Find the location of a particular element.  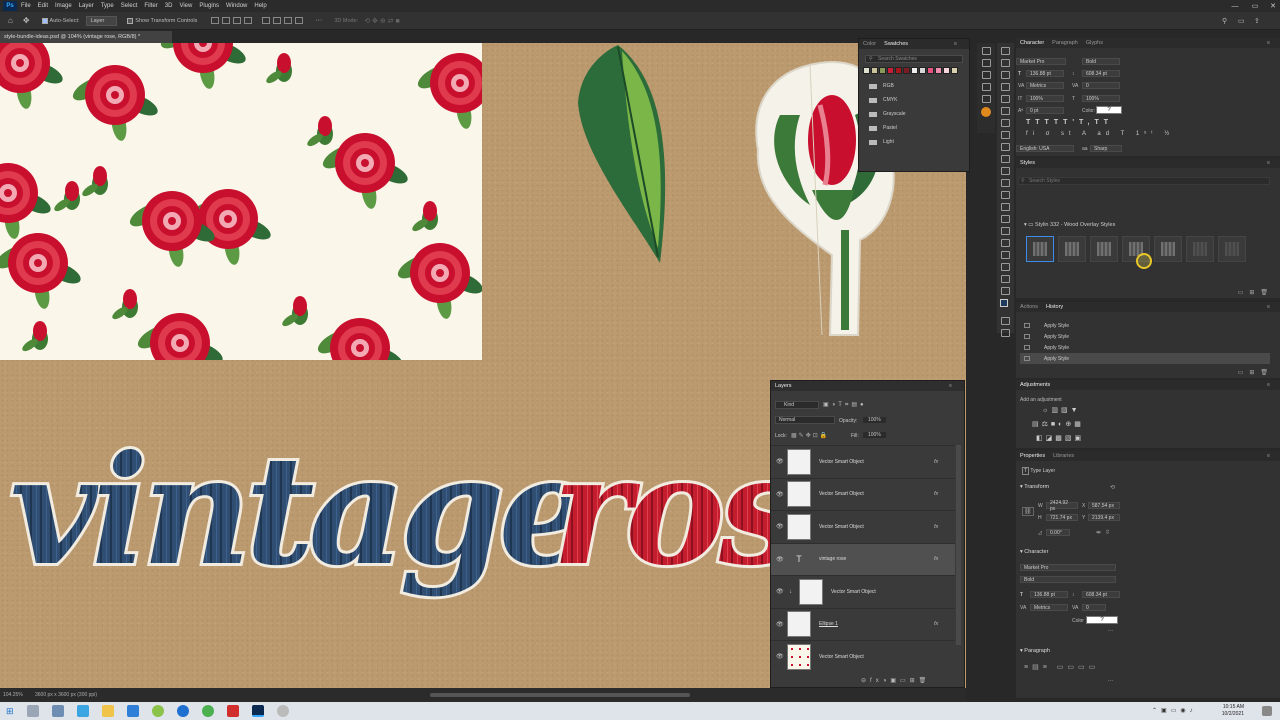

layer-row: 👁 Ellipse 1 fx is located at coordinates (863, 623).